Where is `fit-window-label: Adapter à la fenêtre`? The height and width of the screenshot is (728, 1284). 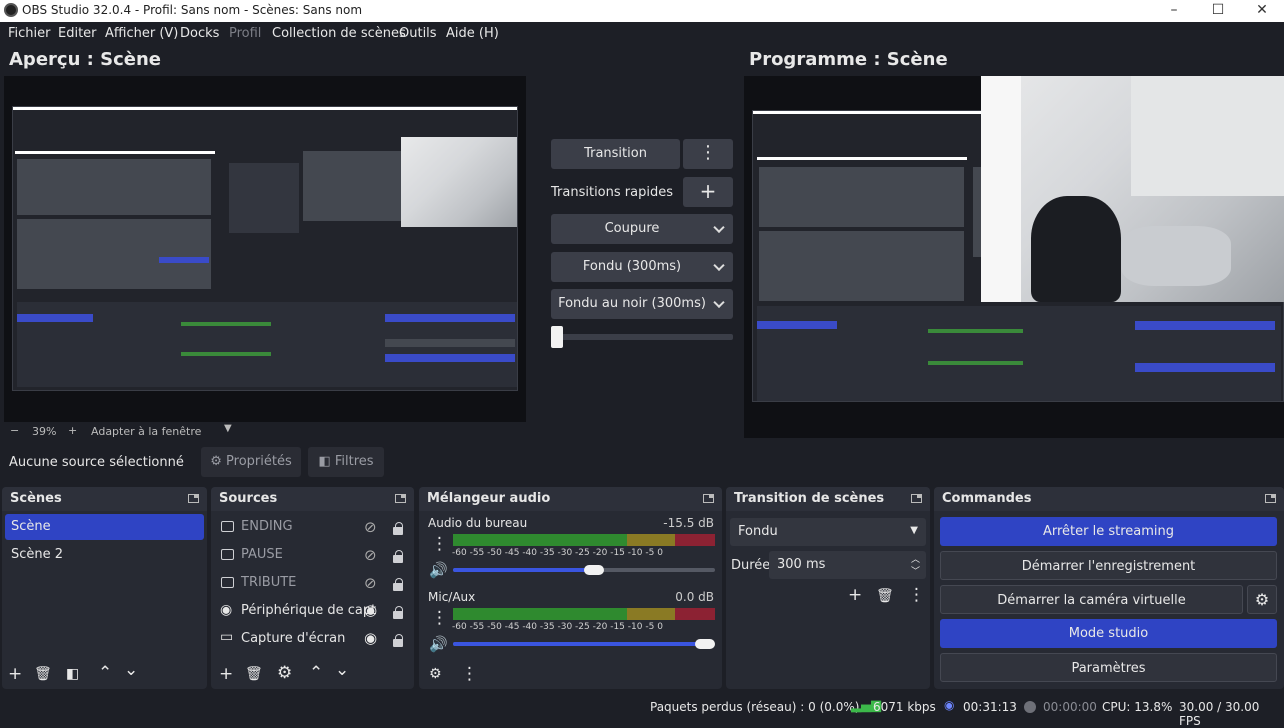 fit-window-label: Adapter à la fenêtre is located at coordinates (146, 431).